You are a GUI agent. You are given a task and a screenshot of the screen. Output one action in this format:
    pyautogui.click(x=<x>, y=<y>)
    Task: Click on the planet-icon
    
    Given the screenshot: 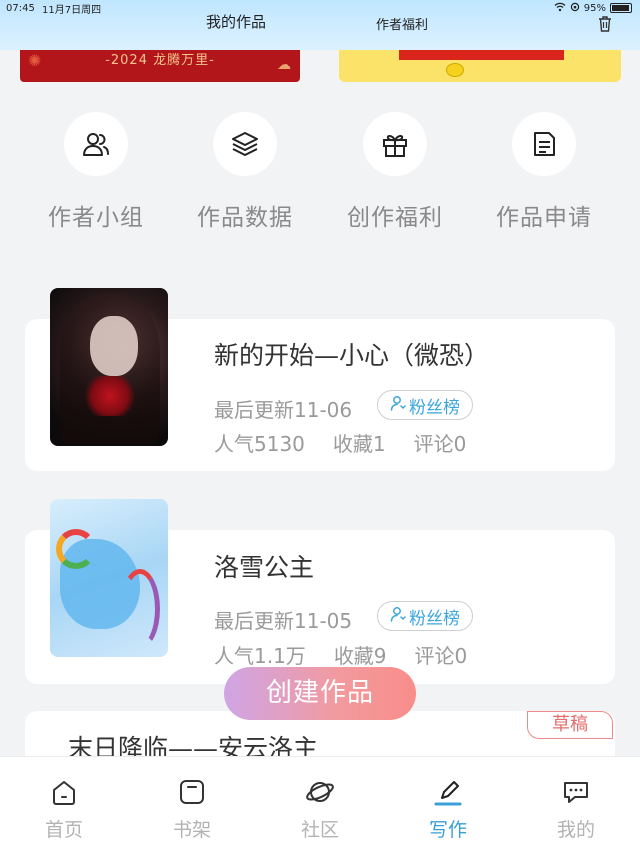 What is the action you would take?
    pyautogui.click(x=320, y=792)
    